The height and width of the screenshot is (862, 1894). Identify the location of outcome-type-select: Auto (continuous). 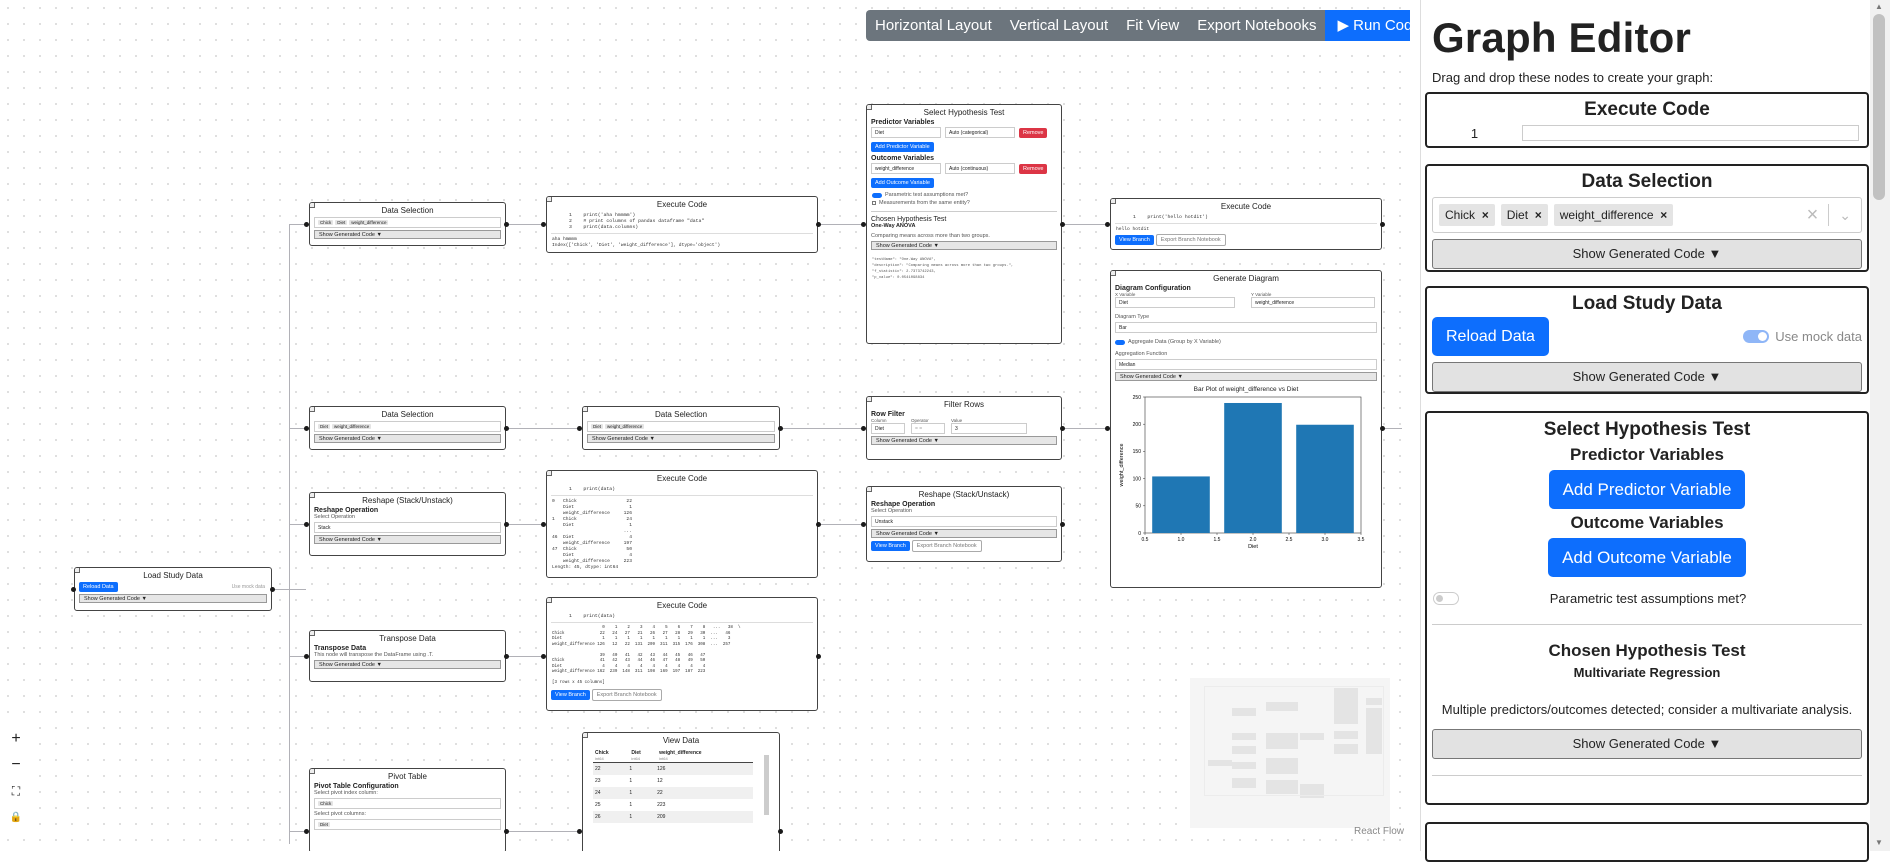
(980, 168).